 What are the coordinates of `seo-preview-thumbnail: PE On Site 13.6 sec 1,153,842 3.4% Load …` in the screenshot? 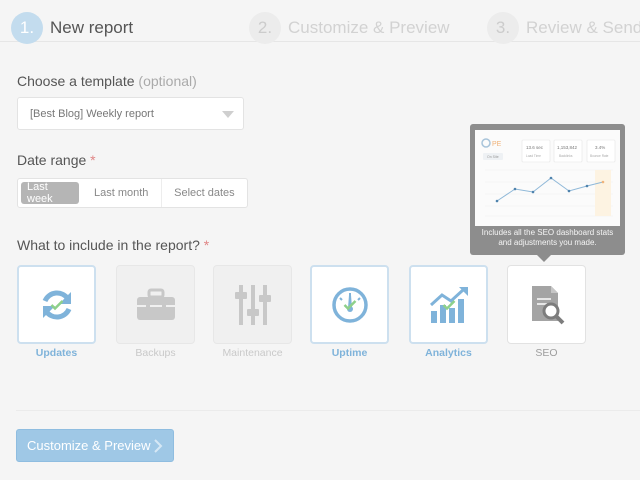 It's located at (547, 178).